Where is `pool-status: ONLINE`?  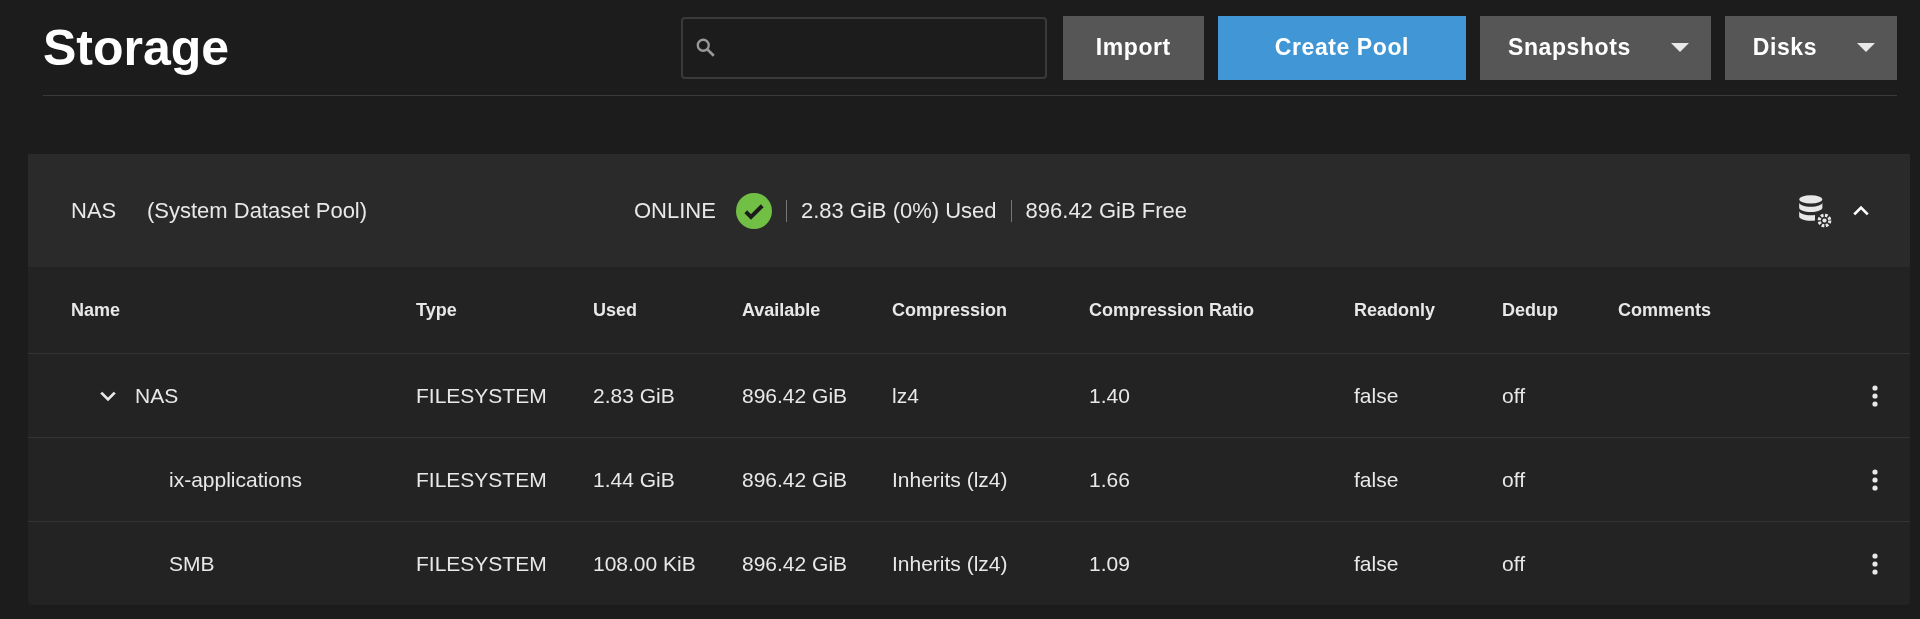
pool-status: ONLINE is located at coordinates (675, 211).